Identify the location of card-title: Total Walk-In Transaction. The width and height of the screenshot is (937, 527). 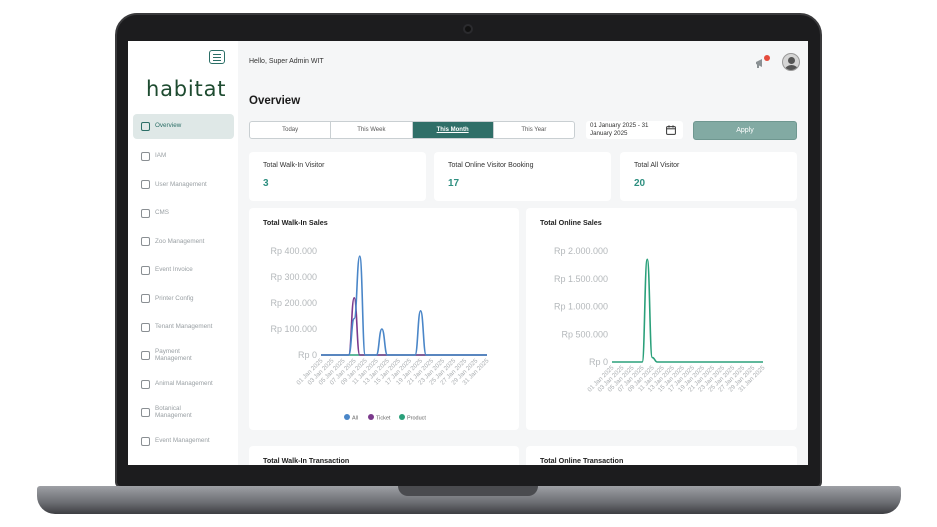
(306, 460).